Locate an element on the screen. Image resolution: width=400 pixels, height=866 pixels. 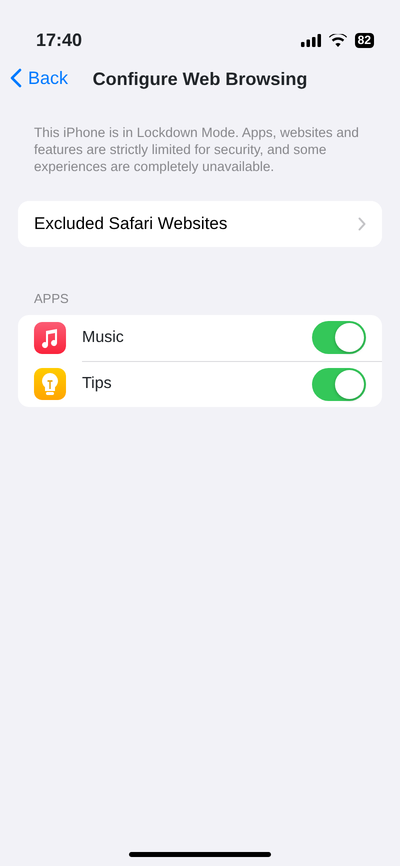
back-button: Back is located at coordinates (39, 78).